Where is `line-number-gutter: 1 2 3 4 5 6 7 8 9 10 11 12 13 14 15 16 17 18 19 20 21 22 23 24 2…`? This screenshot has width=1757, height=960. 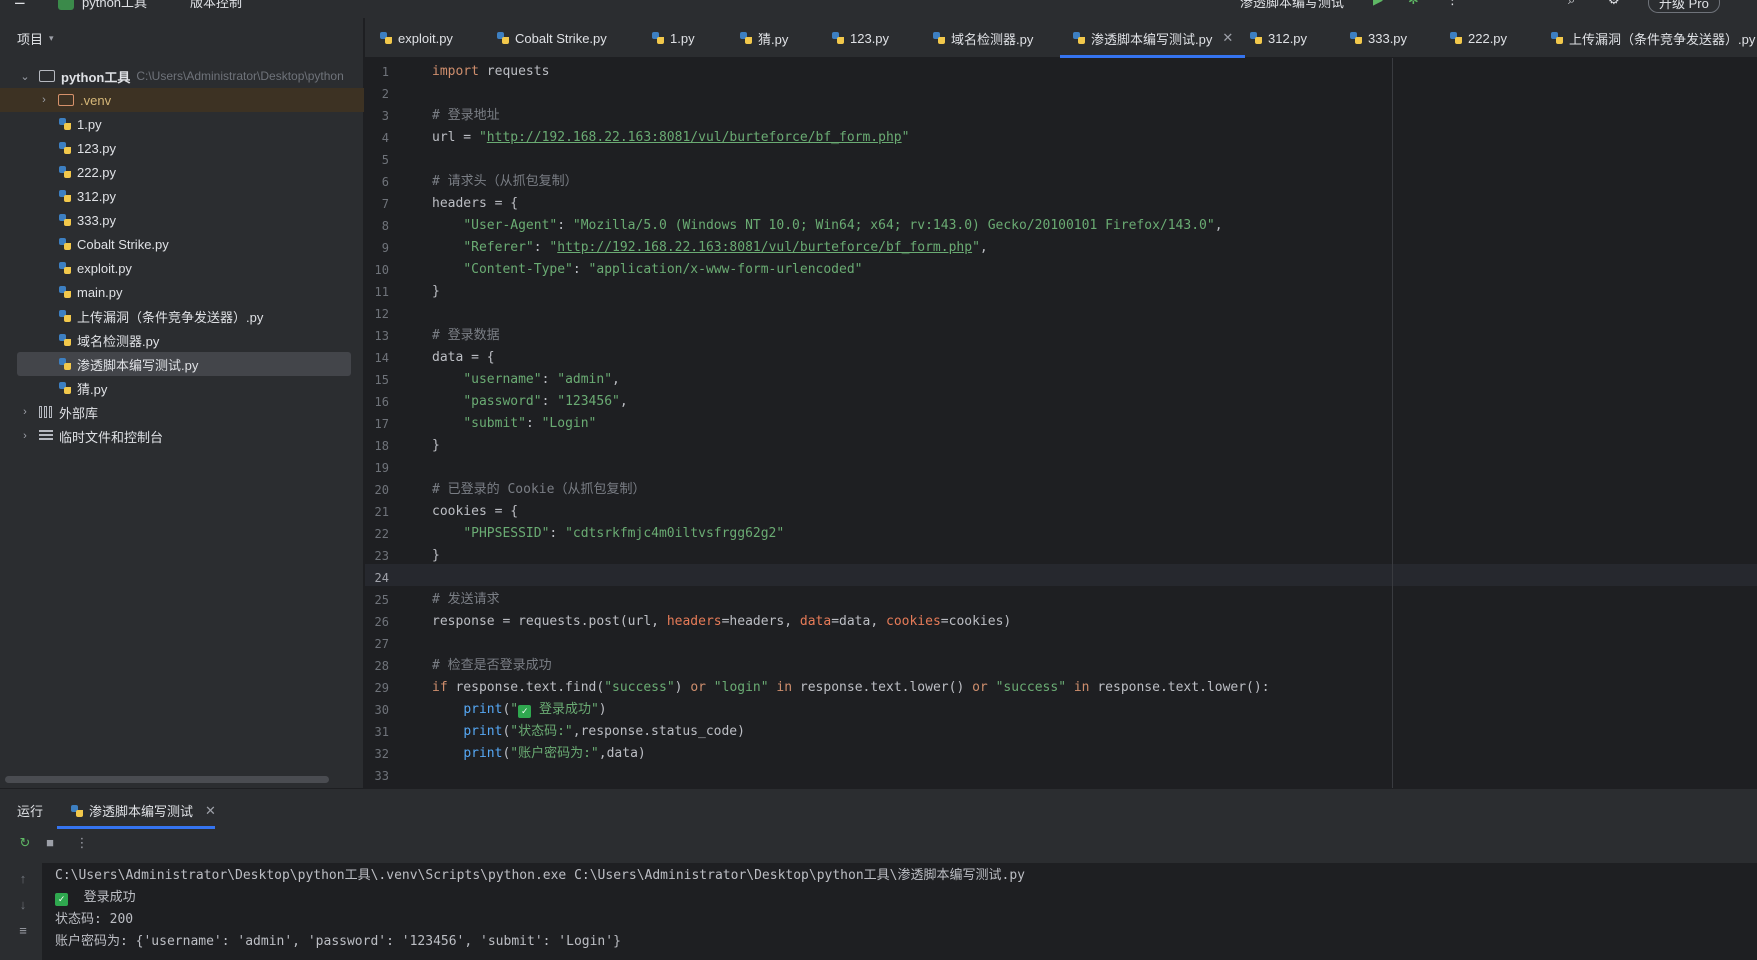
line-number-gutter: 1 2 3 4 5 6 7 8 9 10 11 12 13 14 15 16 17 18 19 20 21 22 23 24 2… is located at coordinates (396, 423).